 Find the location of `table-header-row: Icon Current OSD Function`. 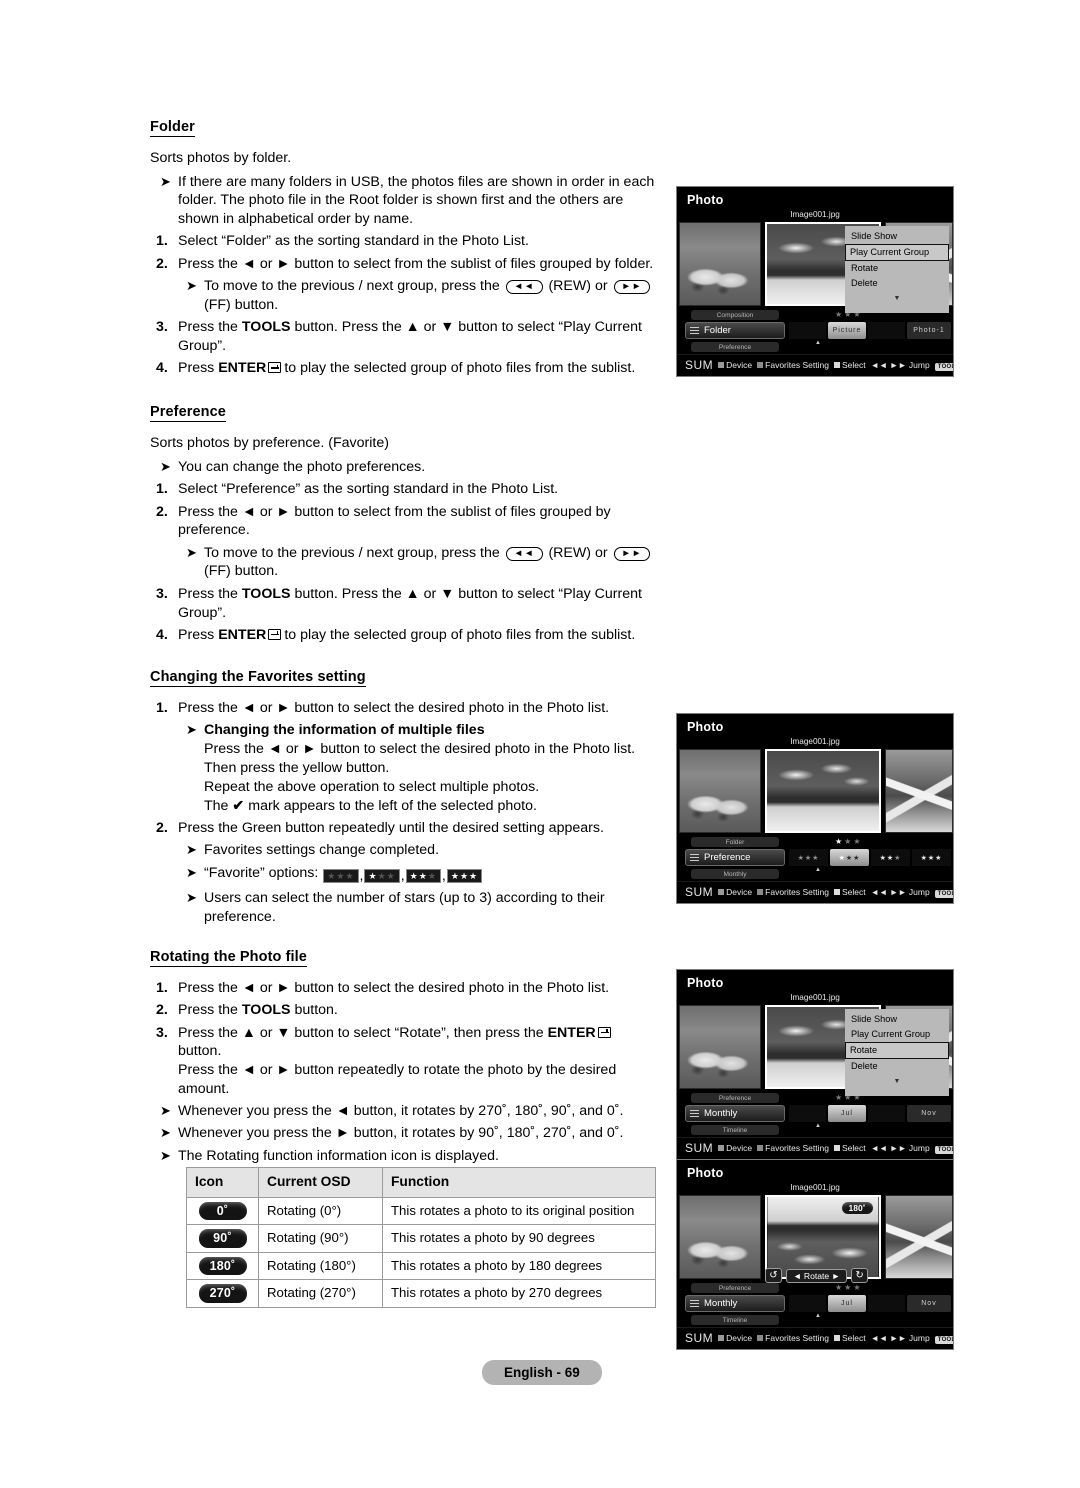

table-header-row: Icon Current OSD Function is located at coordinates (421, 1182).